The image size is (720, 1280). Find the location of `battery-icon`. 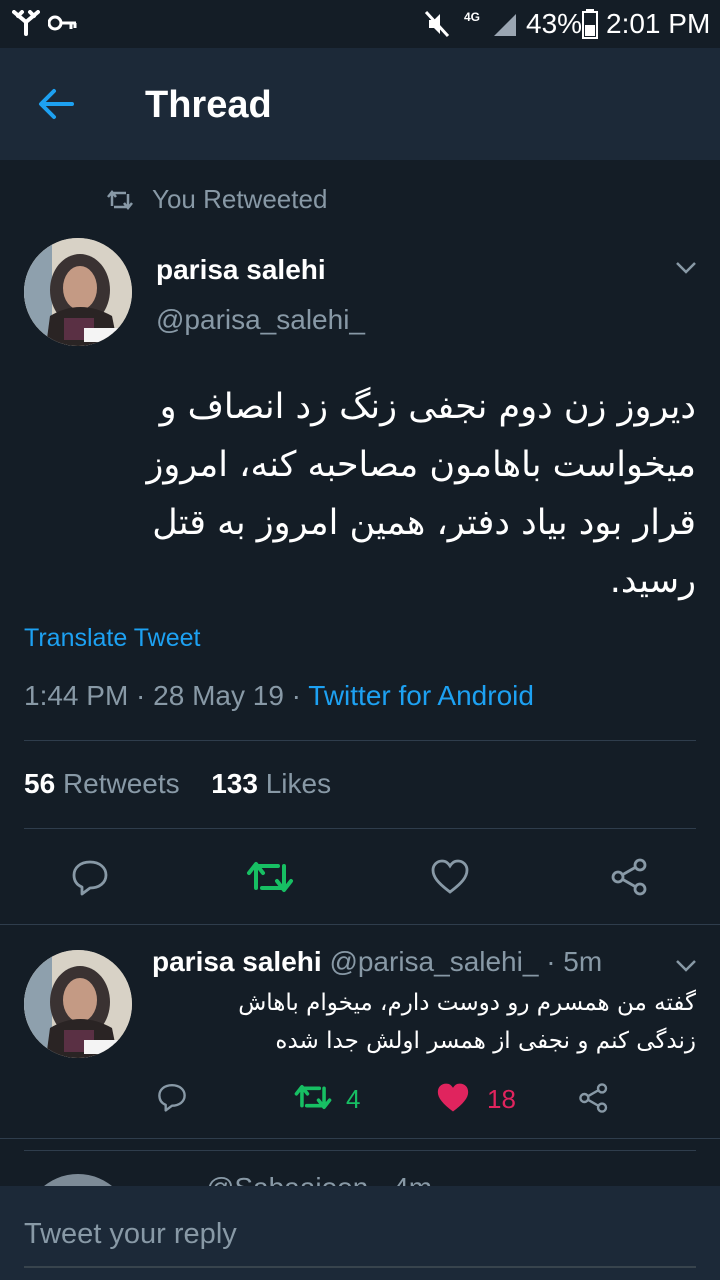

battery-icon is located at coordinates (590, 24).